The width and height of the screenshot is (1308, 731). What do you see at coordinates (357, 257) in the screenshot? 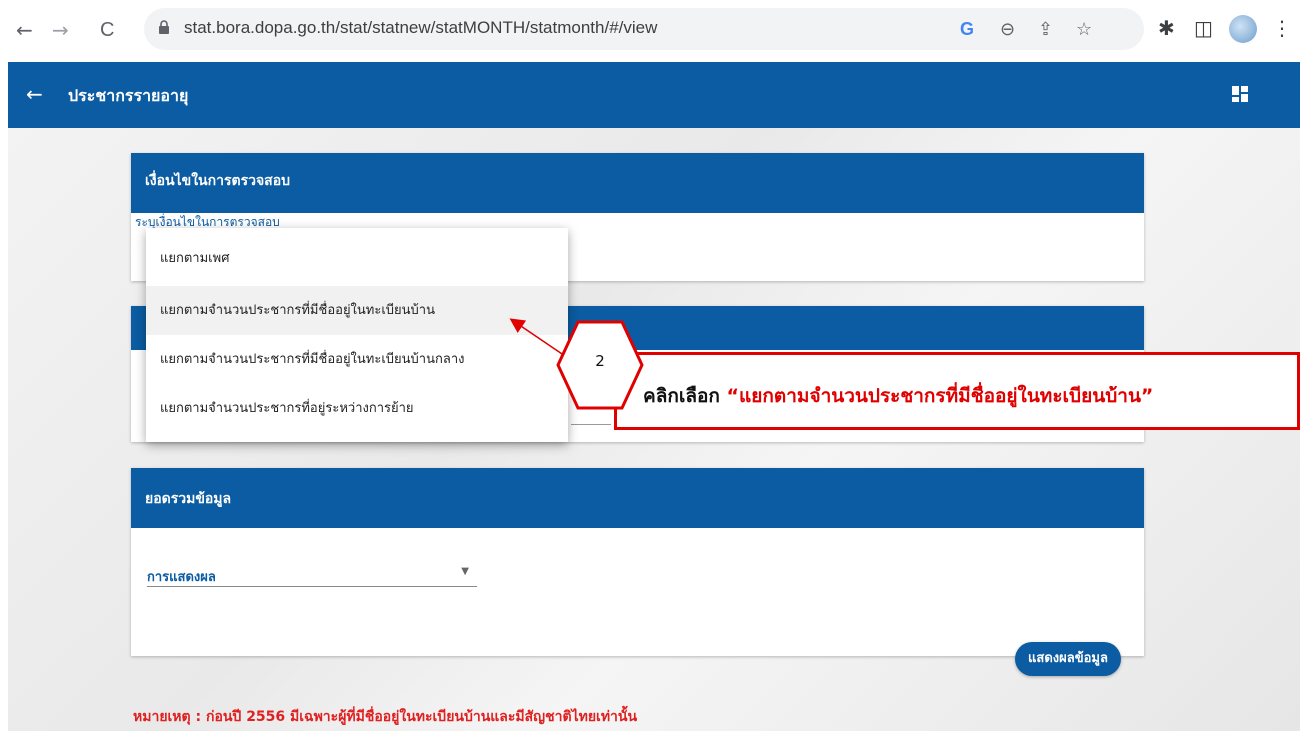
I see `menu-item-by-sex: แยกตามเพศ` at bounding box center [357, 257].